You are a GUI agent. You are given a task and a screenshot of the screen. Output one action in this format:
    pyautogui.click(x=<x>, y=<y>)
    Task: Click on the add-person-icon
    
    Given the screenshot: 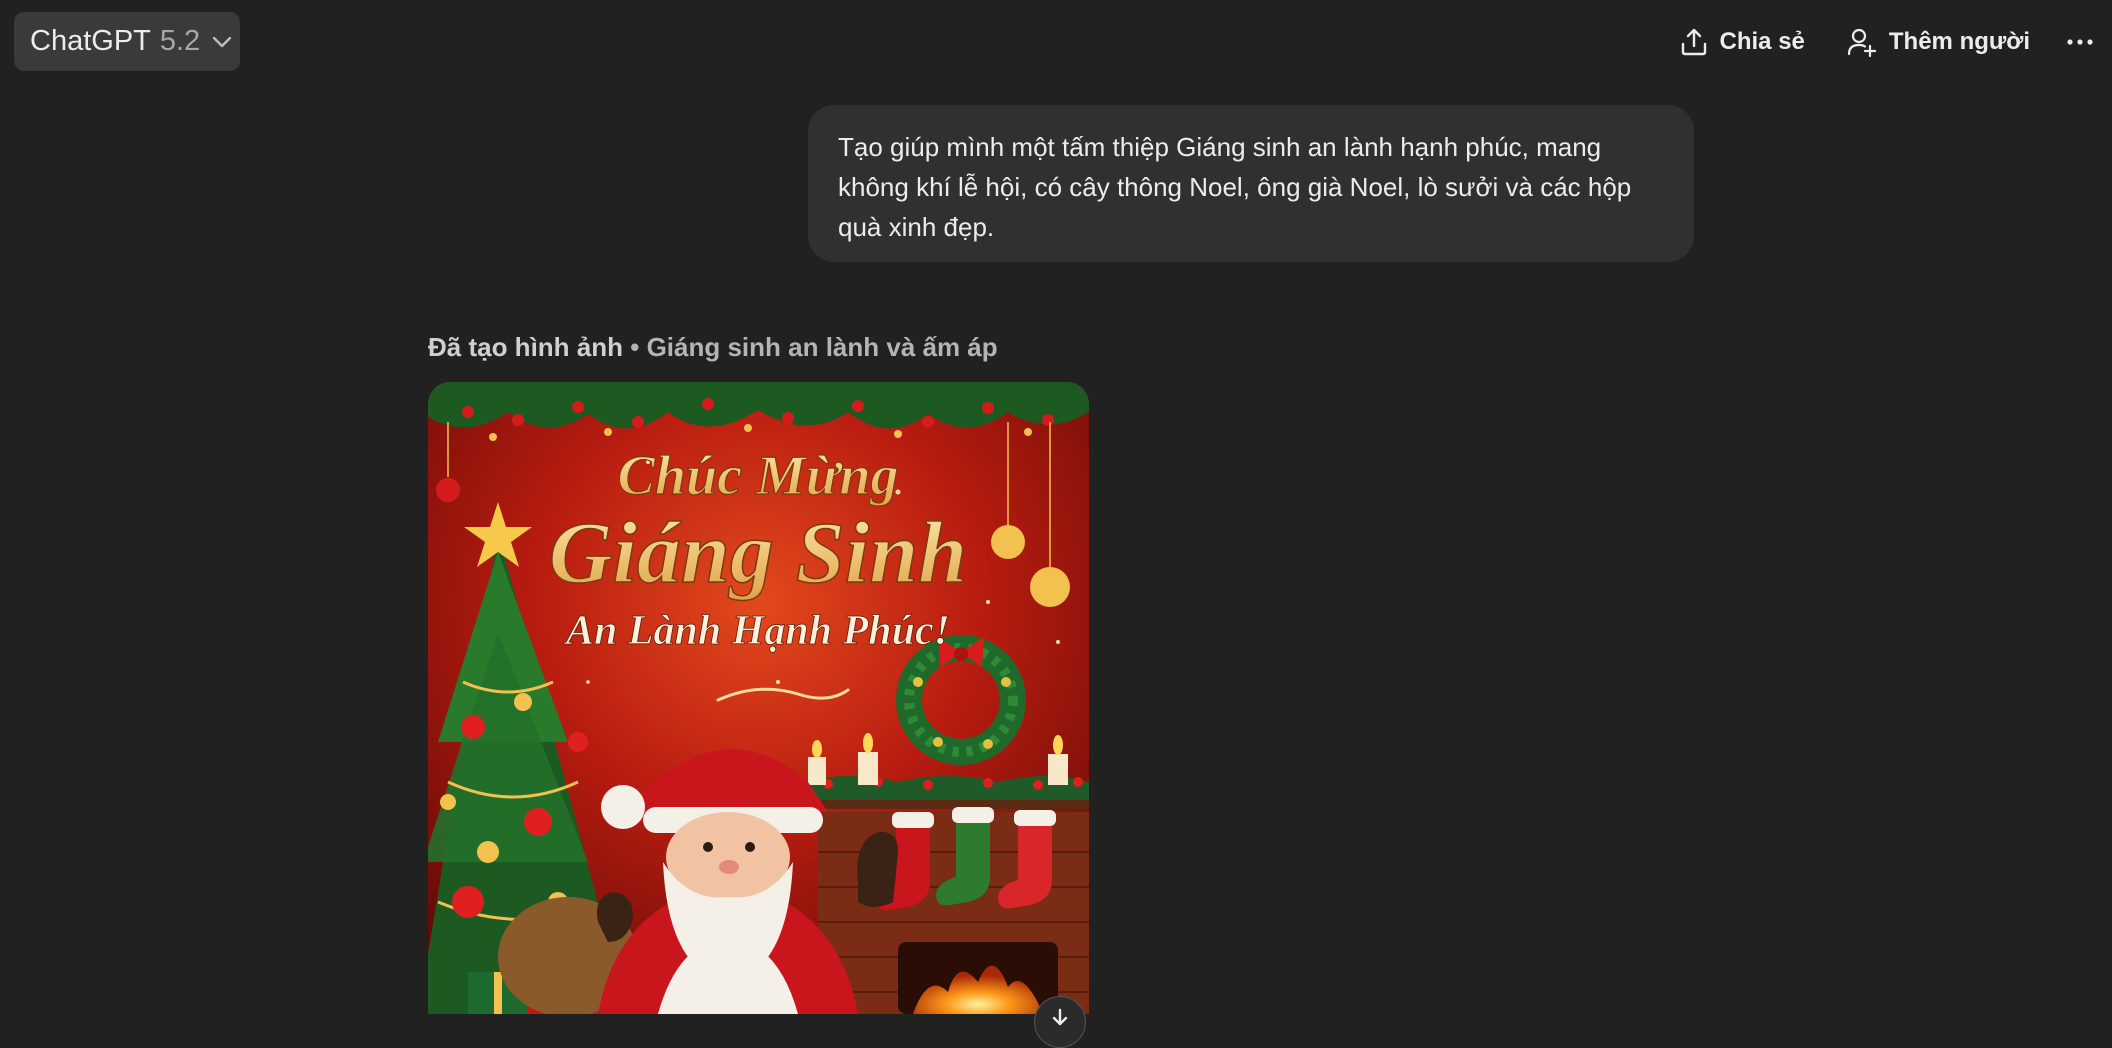 What is the action you would take?
    pyautogui.click(x=1868, y=42)
    